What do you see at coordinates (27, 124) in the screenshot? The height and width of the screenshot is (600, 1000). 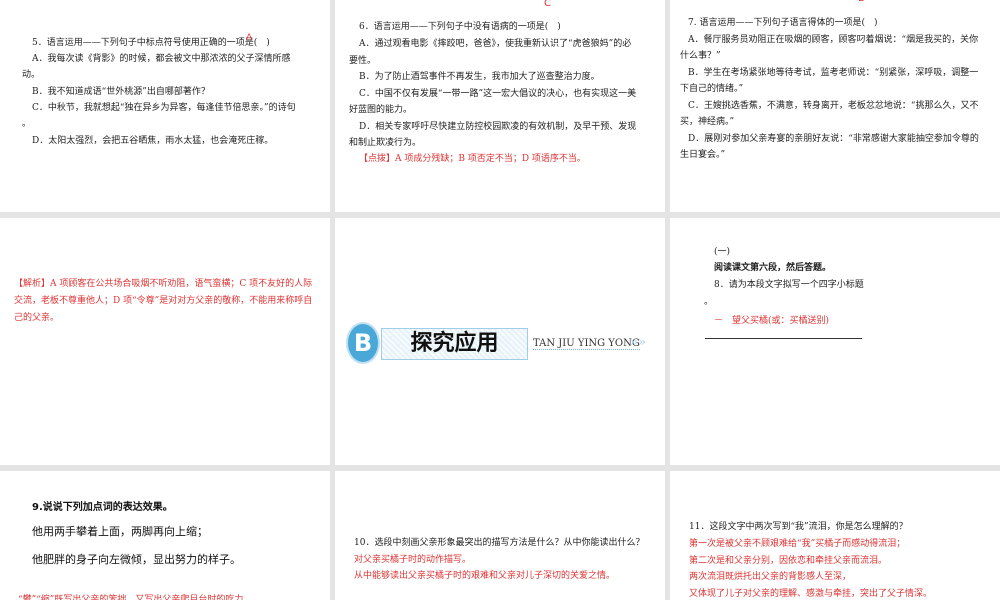 I see `option: 。` at bounding box center [27, 124].